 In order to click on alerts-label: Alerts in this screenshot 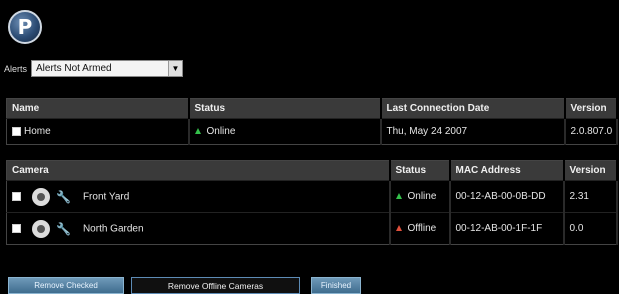, I will do `click(16, 68)`.